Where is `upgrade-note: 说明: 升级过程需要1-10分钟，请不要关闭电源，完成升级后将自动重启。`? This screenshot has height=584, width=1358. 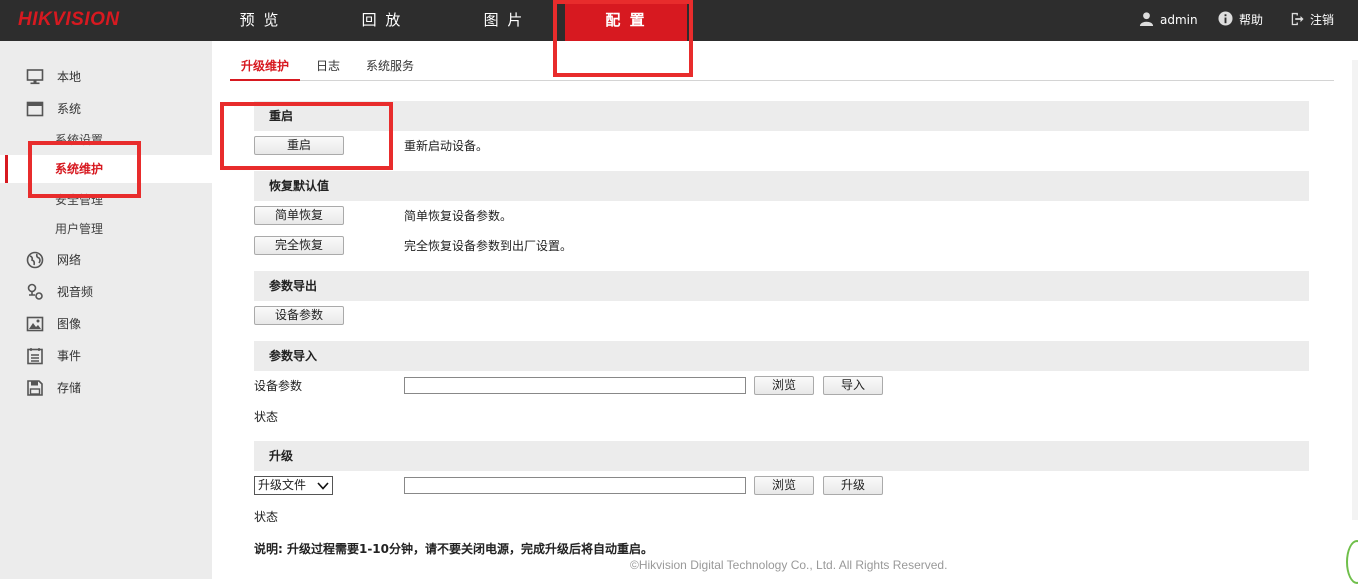
upgrade-note: 说明: 升级过程需要1-10分钟，请不要关闭电源，完成升级后将自动重启。 is located at coordinates (454, 549).